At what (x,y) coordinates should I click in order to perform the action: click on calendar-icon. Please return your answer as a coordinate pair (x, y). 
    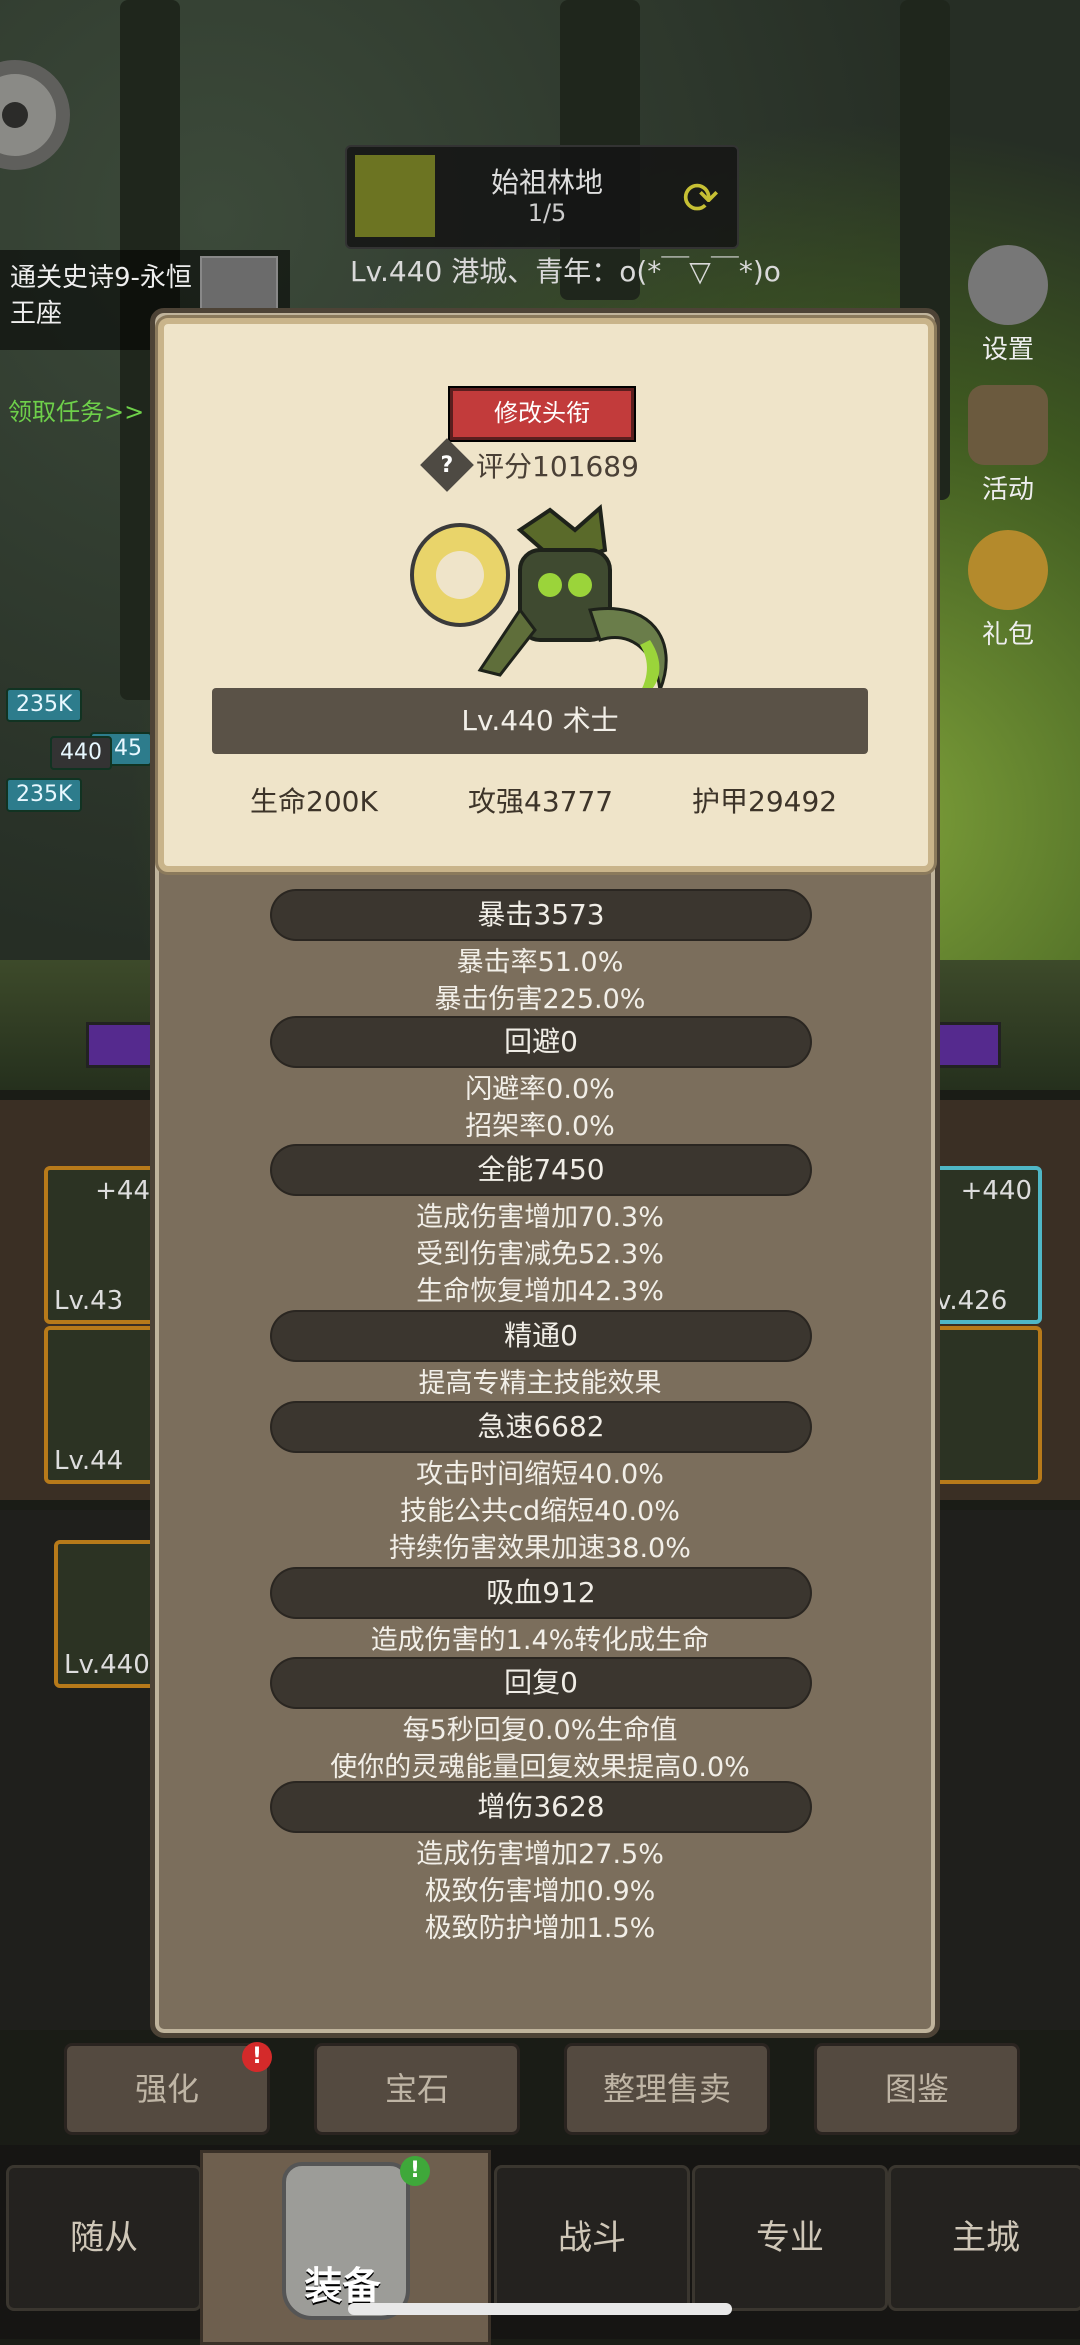
    Looking at the image, I should click on (1008, 425).